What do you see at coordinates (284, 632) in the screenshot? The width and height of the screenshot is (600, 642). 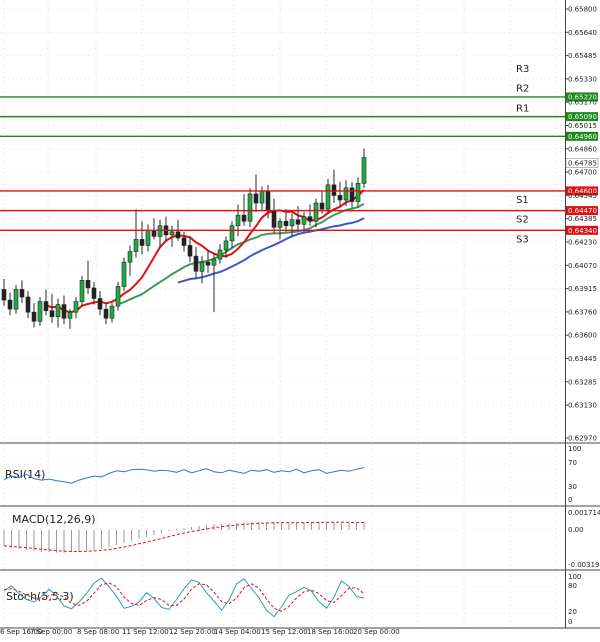 I see `time-tick: 15 Sep 12:00` at bounding box center [284, 632].